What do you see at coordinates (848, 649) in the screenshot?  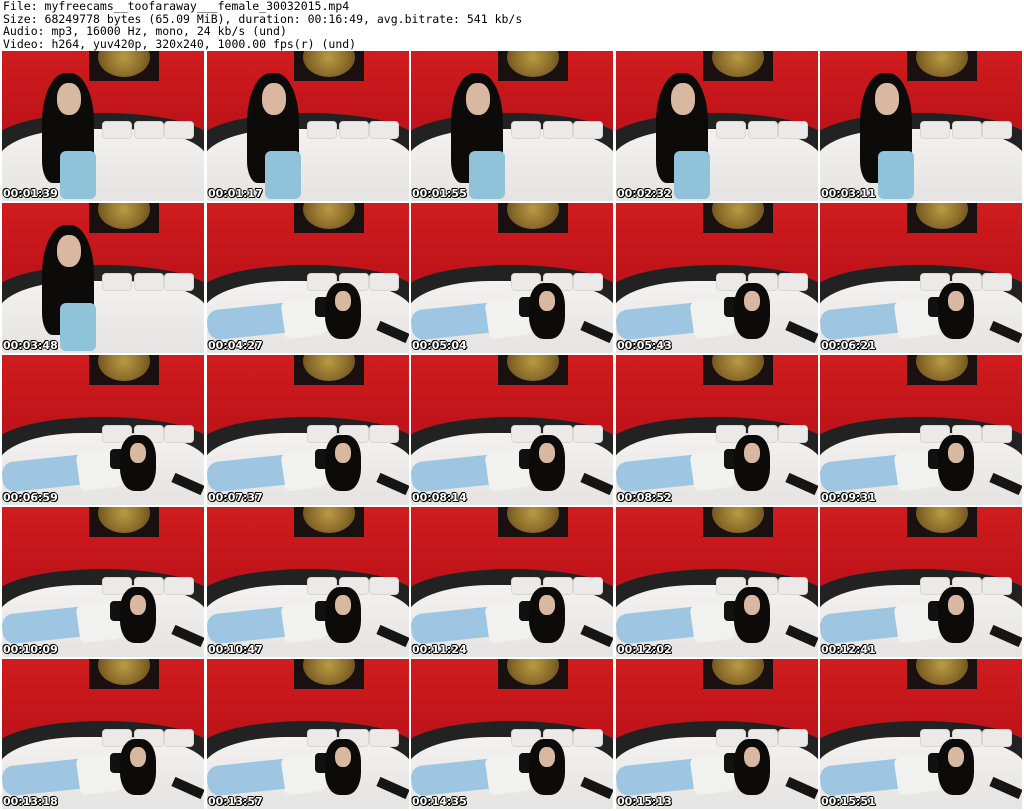 I see `timestamp-label: 00:12:41` at bounding box center [848, 649].